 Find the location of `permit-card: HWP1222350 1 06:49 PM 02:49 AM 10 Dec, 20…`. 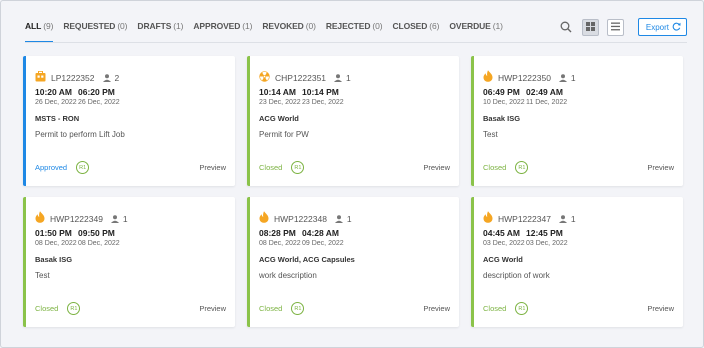

permit-card: HWP1222350 1 06:49 PM 02:49 AM 10 Dec, 20… is located at coordinates (577, 121).